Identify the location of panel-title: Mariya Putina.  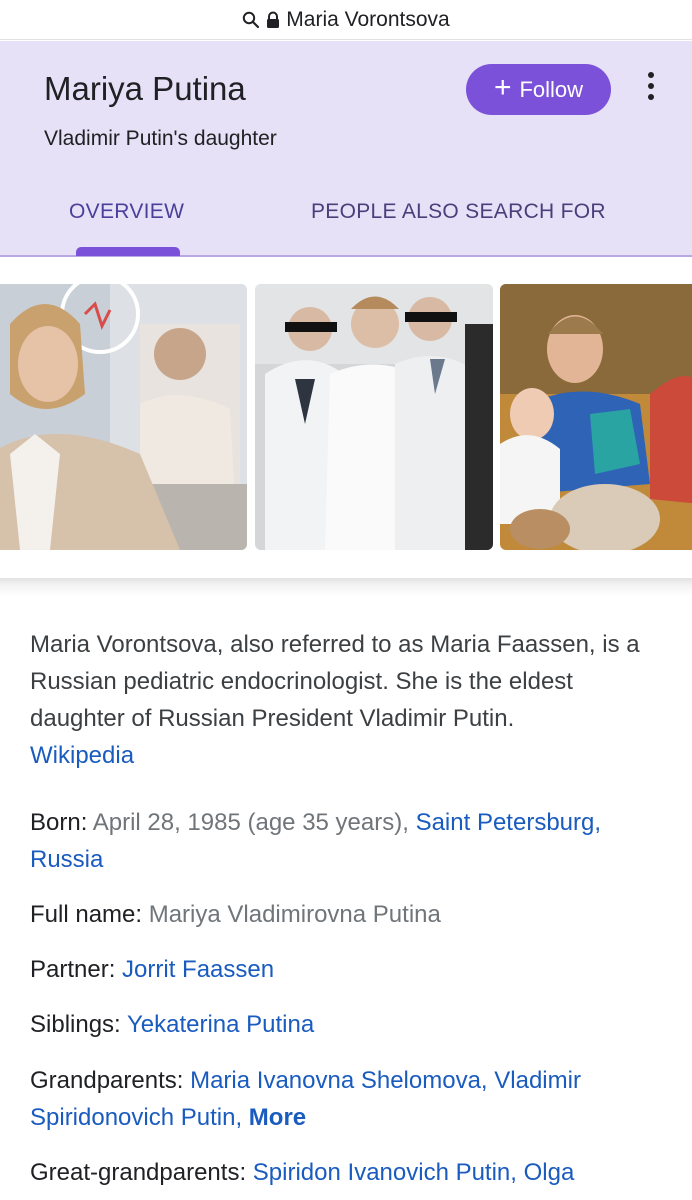
(145, 88).